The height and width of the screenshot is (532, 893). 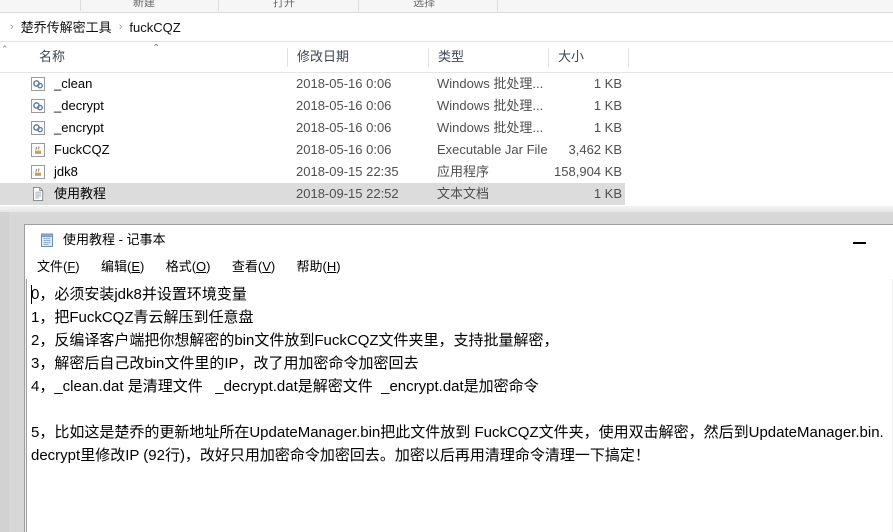 I want to click on menu-format-text: 格式(, so click(x=181, y=266).